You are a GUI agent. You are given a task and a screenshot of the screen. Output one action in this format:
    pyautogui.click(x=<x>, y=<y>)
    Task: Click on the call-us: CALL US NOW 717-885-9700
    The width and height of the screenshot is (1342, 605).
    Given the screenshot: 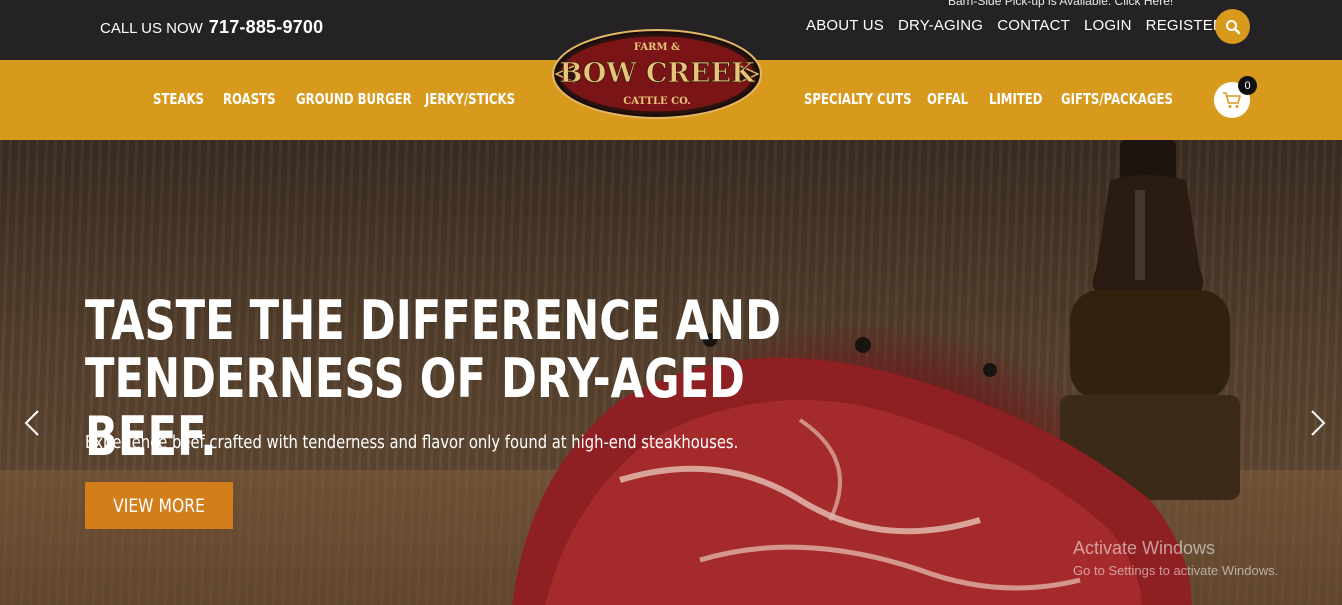 What is the action you would take?
    pyautogui.click(x=211, y=27)
    